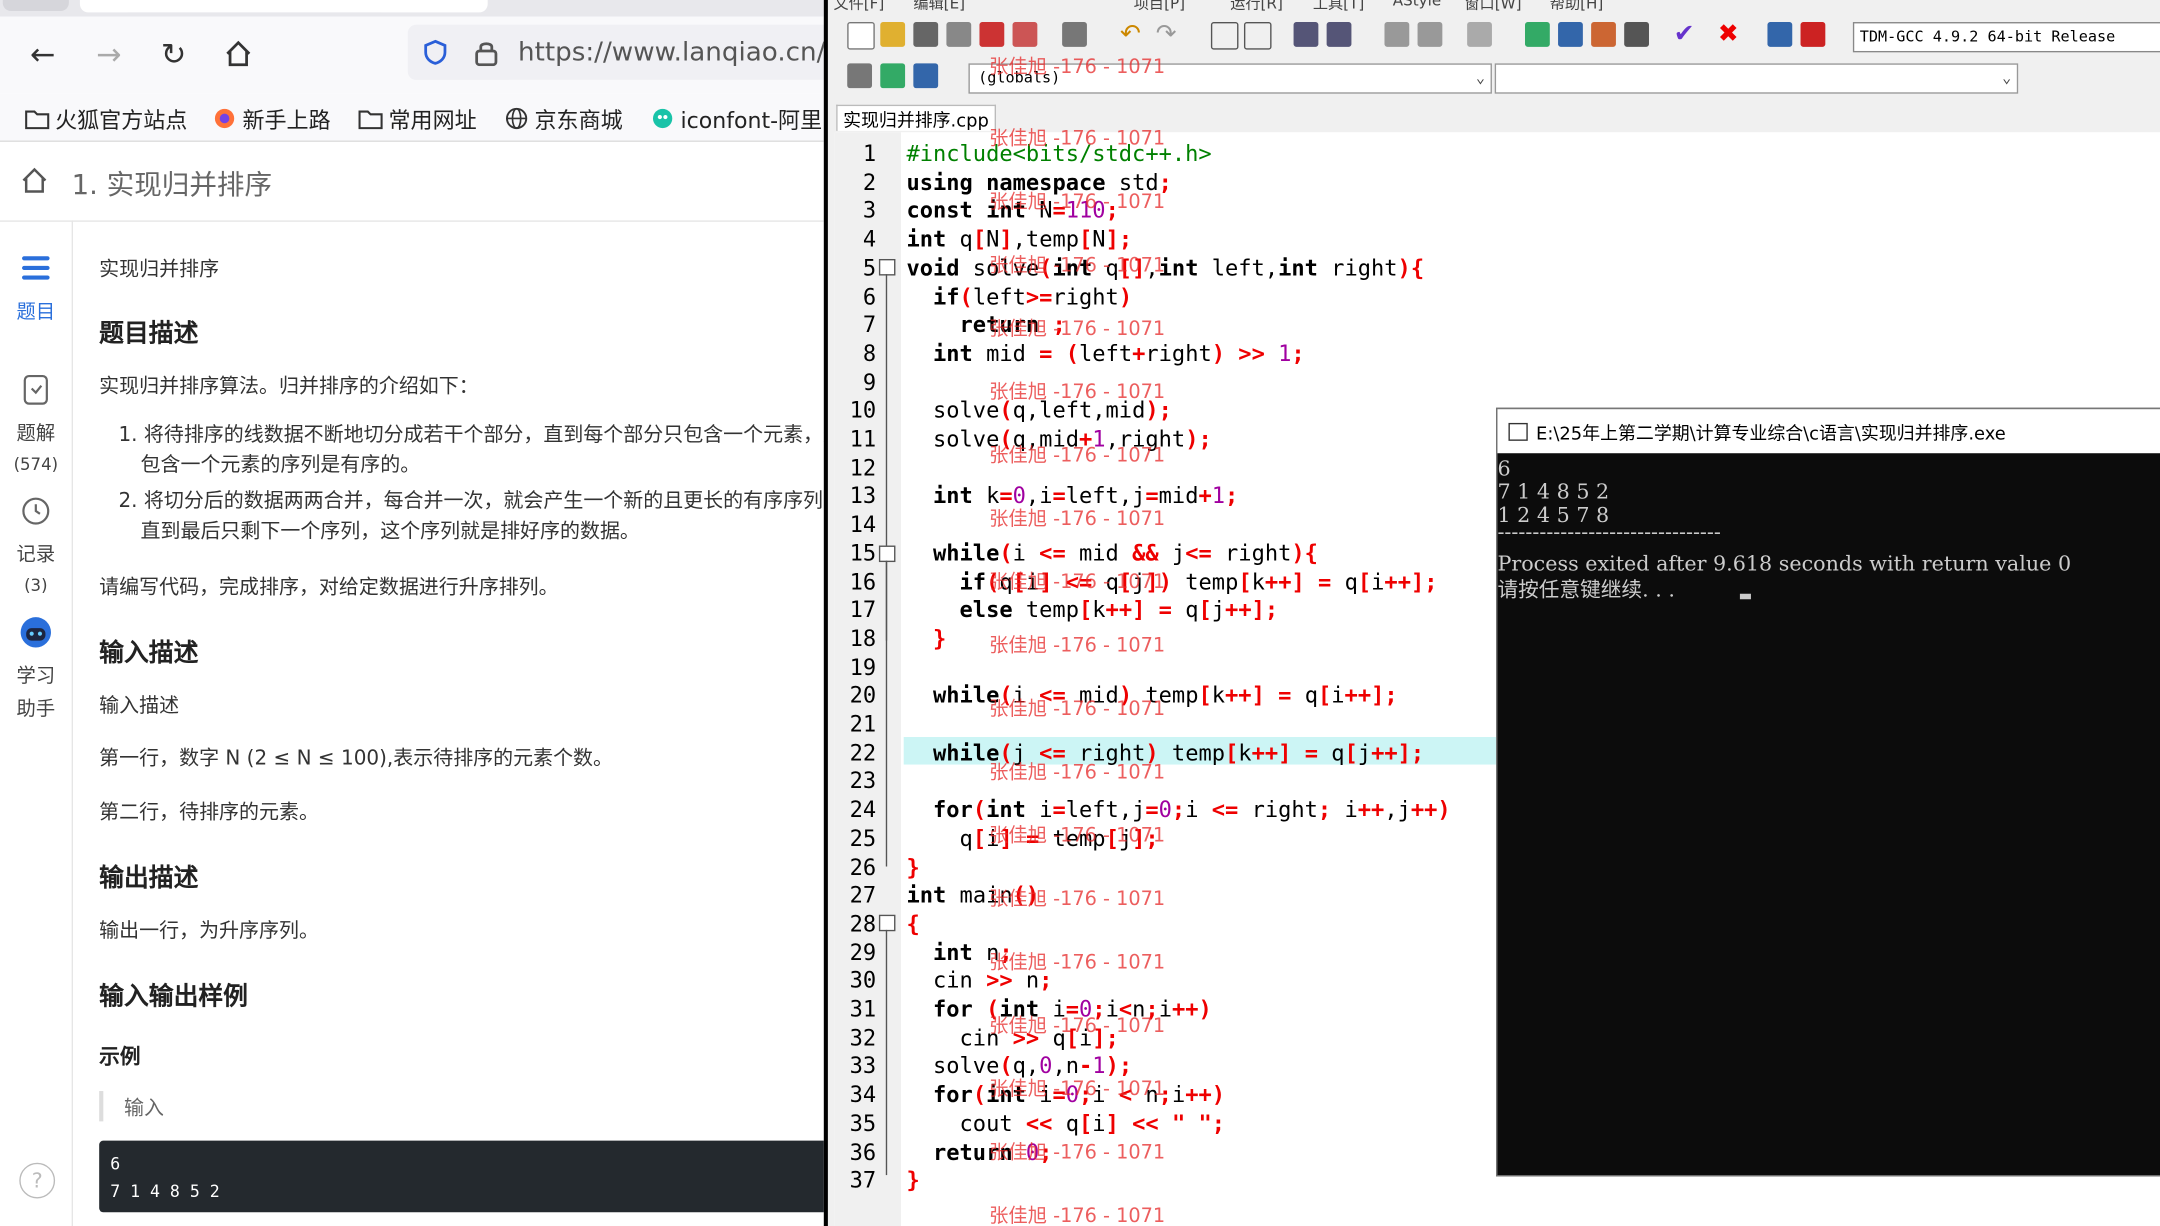  I want to click on run-icon, so click(1570, 34).